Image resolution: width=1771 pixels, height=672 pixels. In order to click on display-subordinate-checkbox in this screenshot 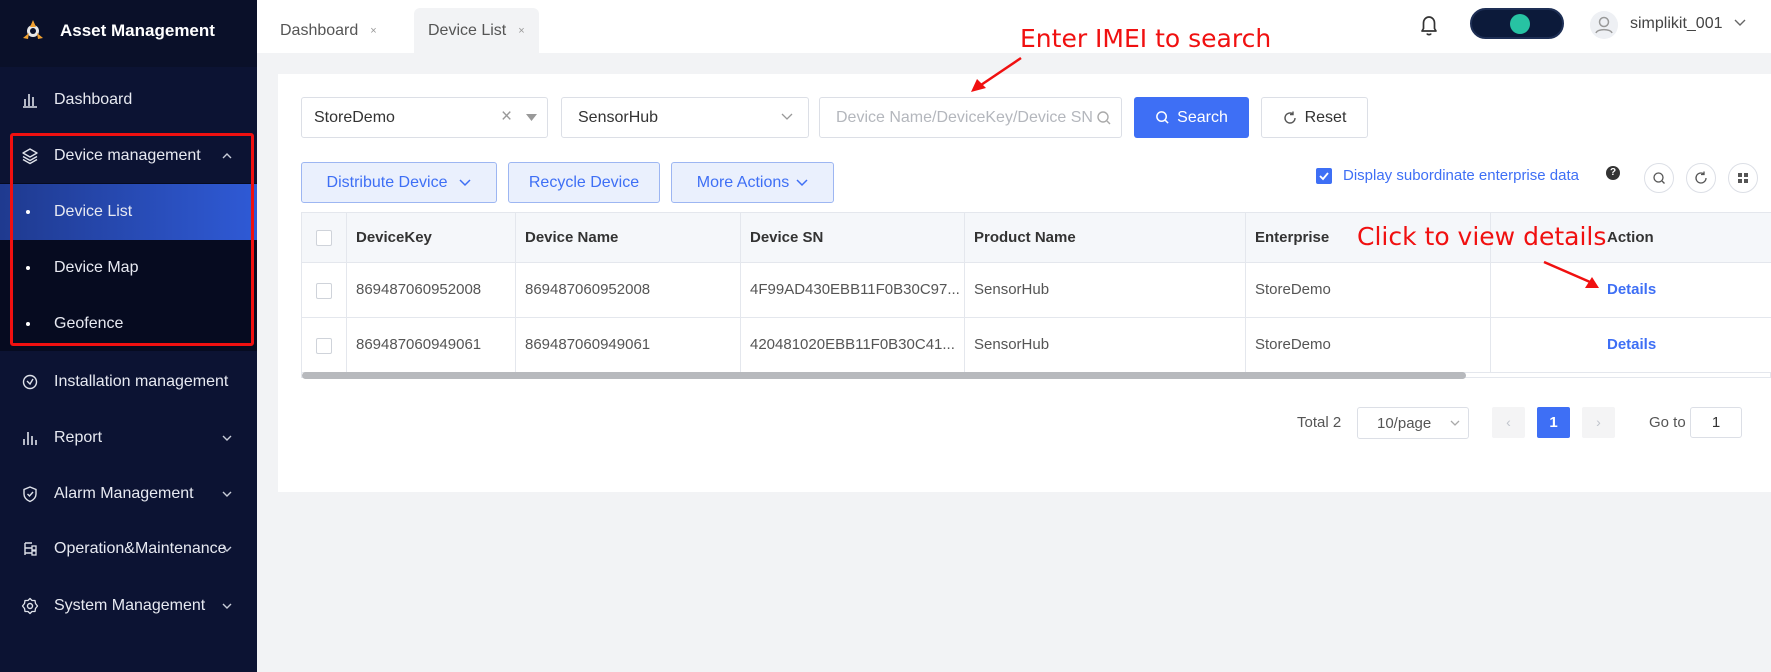, I will do `click(1324, 176)`.